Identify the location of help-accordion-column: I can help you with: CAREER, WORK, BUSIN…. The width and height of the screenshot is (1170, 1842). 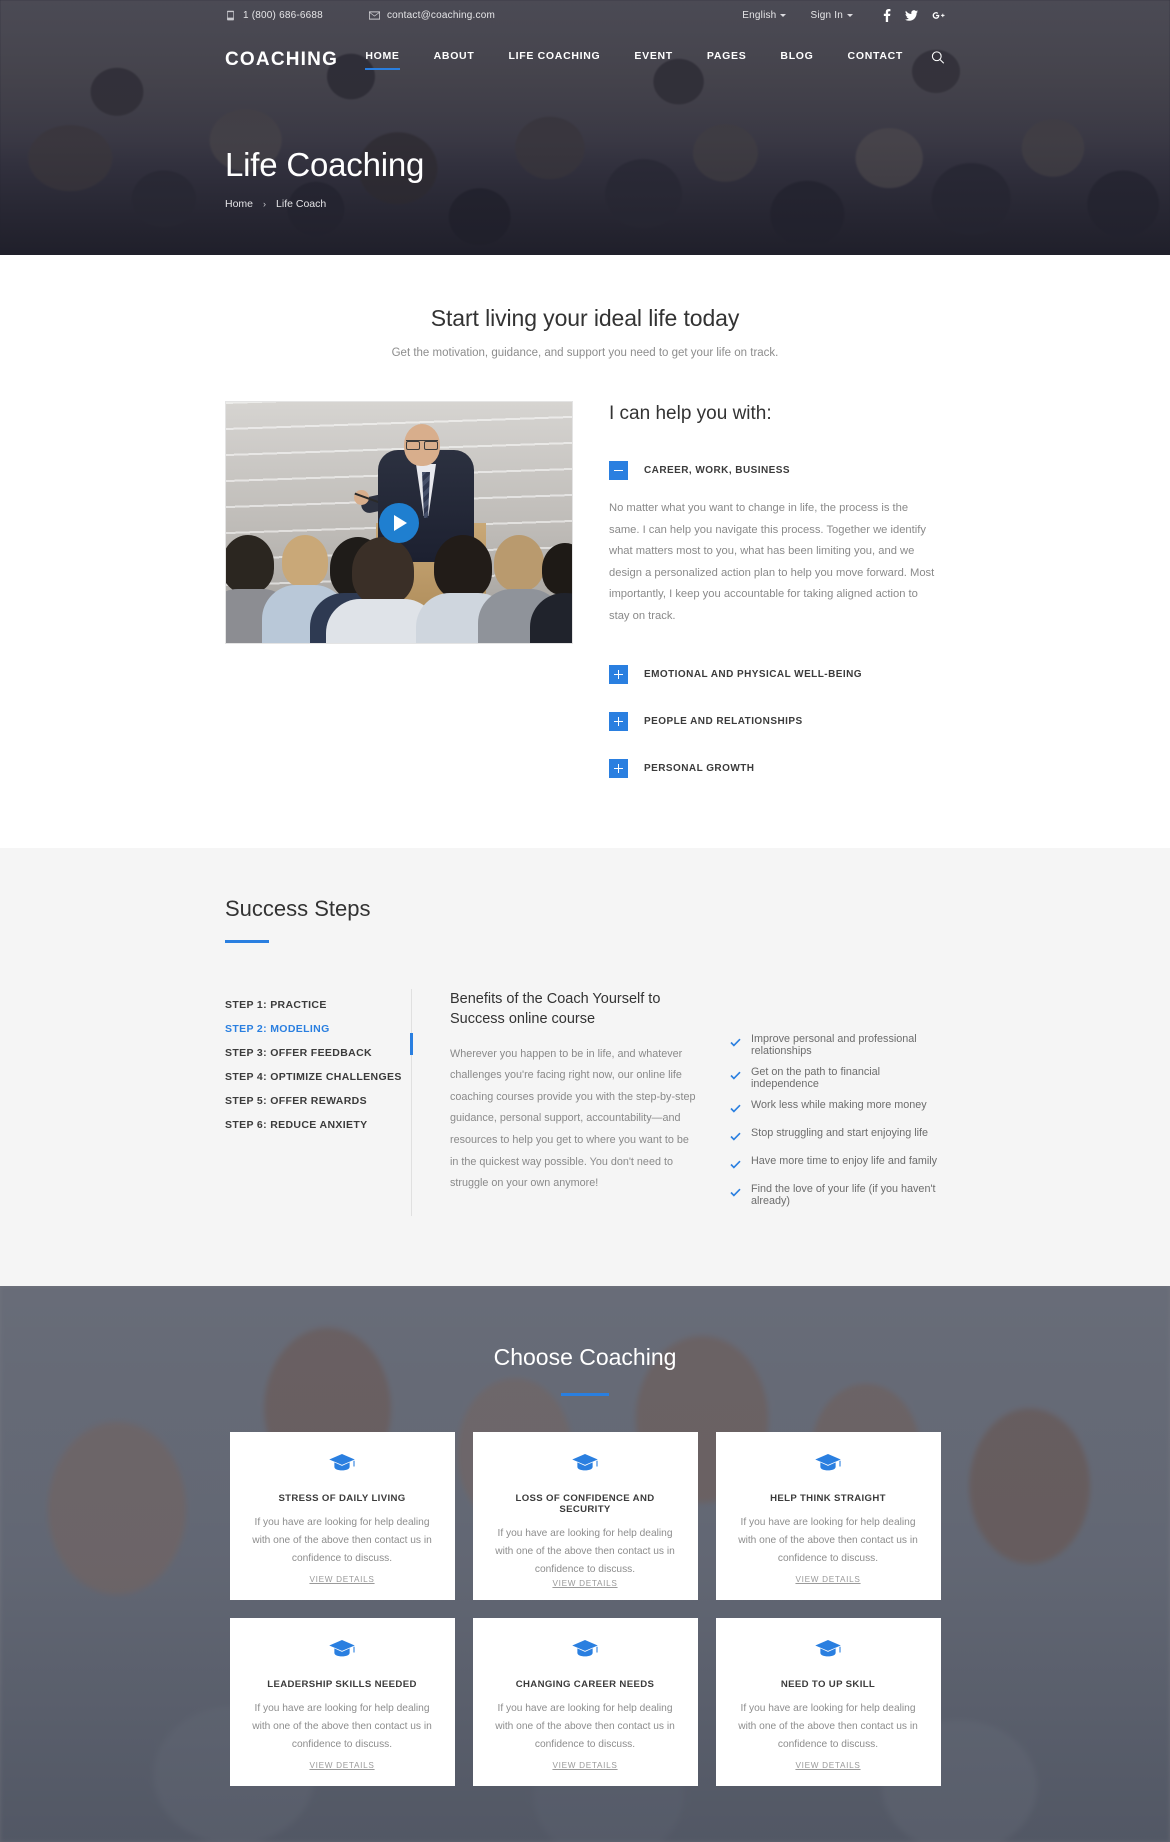
(777, 593).